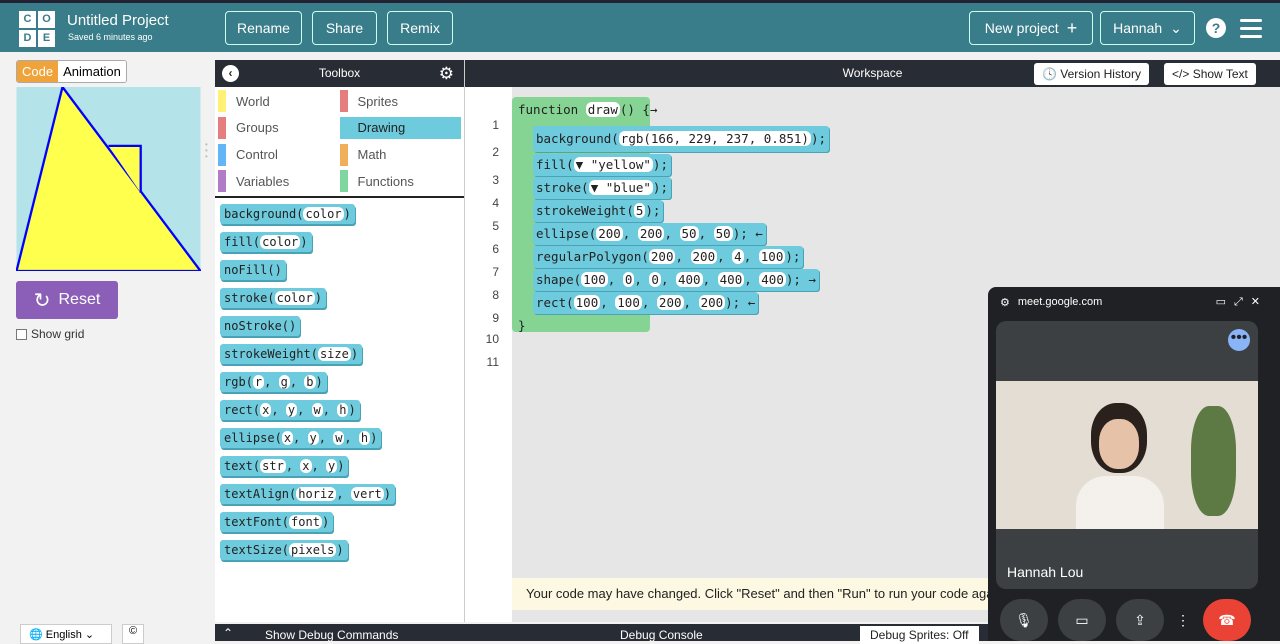 The width and height of the screenshot is (1280, 644). I want to click on more-button: ⋮, so click(1183, 620).